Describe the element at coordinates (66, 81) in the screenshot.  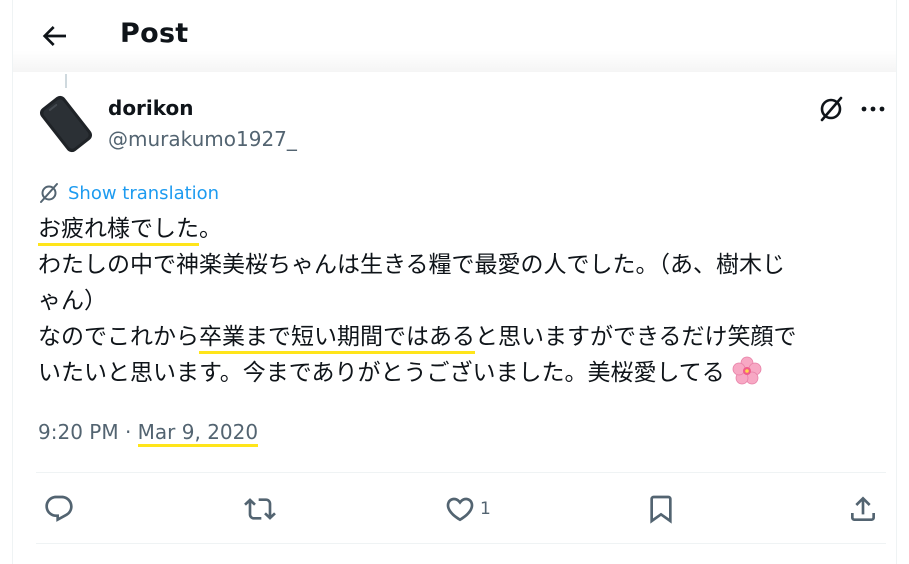
I see `thread-connector` at that location.